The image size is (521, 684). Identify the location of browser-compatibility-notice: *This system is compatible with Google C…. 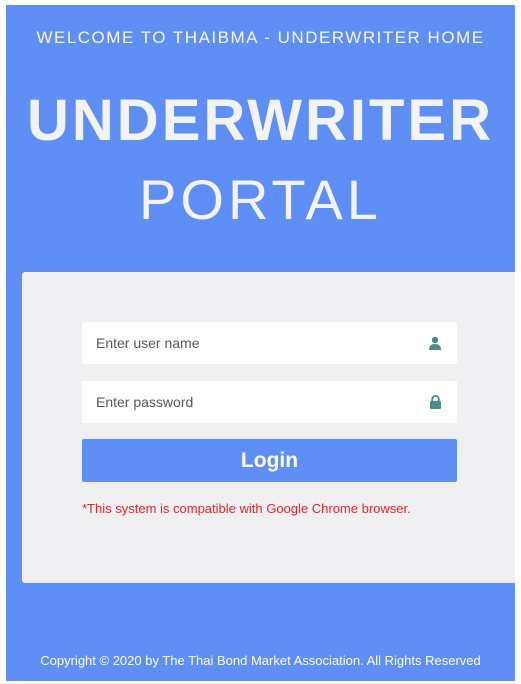
(246, 508).